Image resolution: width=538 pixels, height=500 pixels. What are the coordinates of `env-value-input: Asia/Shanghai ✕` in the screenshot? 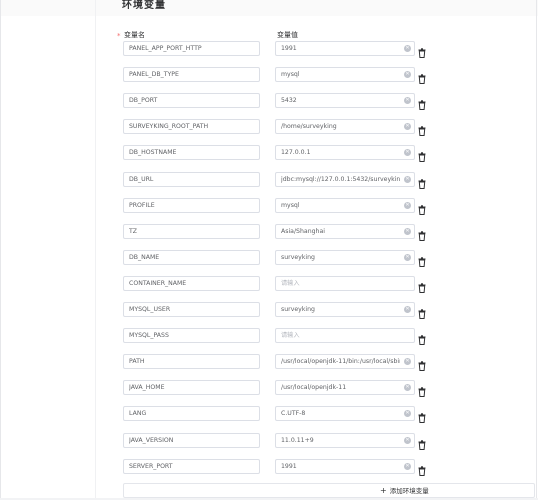 It's located at (345, 231).